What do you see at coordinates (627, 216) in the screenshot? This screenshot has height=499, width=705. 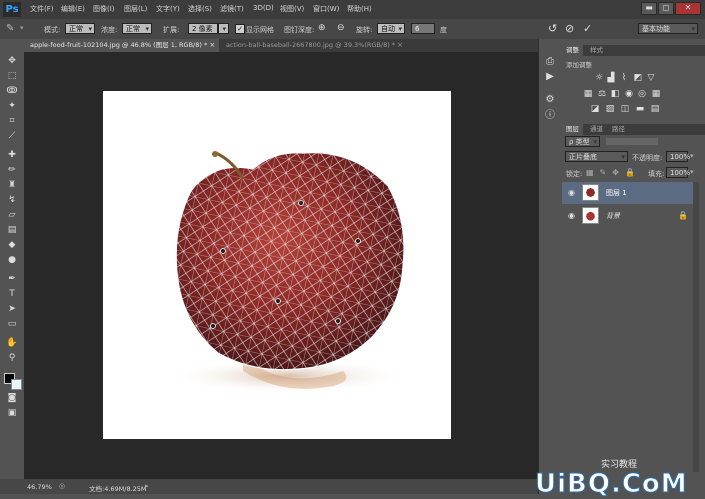 I see `layer-row-background: ◉ 背景 🔒` at bounding box center [627, 216].